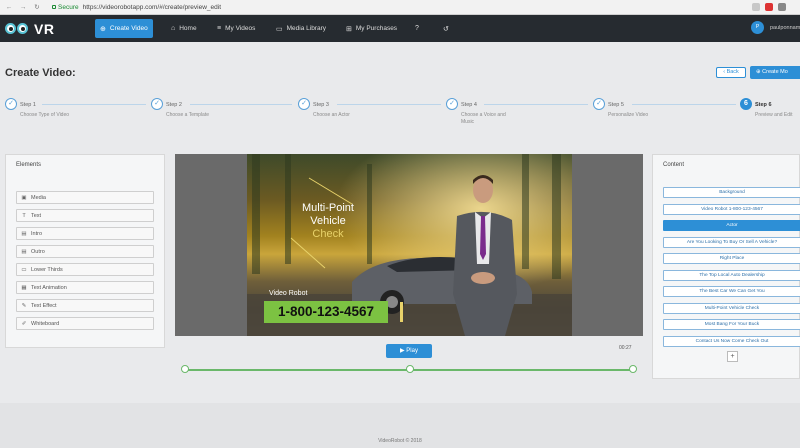  Describe the element at coordinates (469, 105) in the screenshot. I see `step-4-label: Step 4` at that location.